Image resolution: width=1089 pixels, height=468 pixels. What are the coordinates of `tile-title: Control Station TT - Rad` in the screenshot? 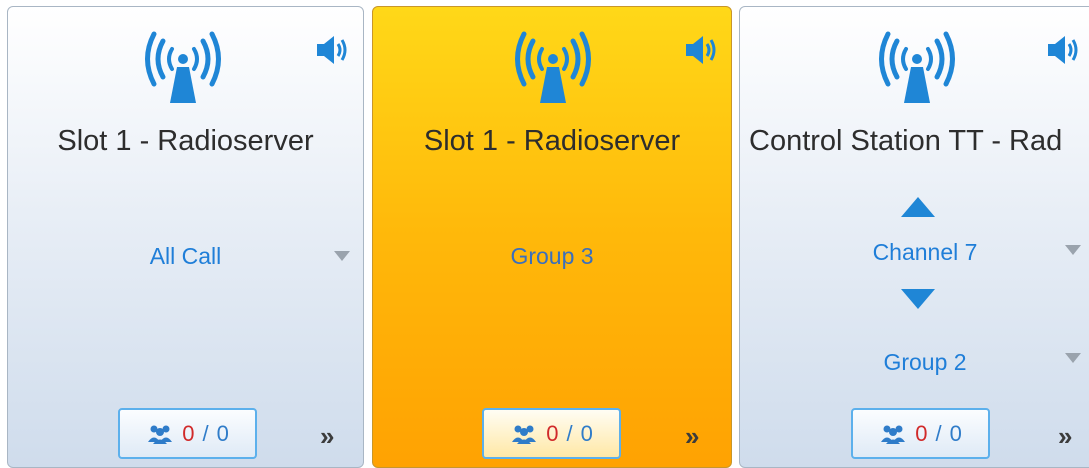 It's located at (906, 141).